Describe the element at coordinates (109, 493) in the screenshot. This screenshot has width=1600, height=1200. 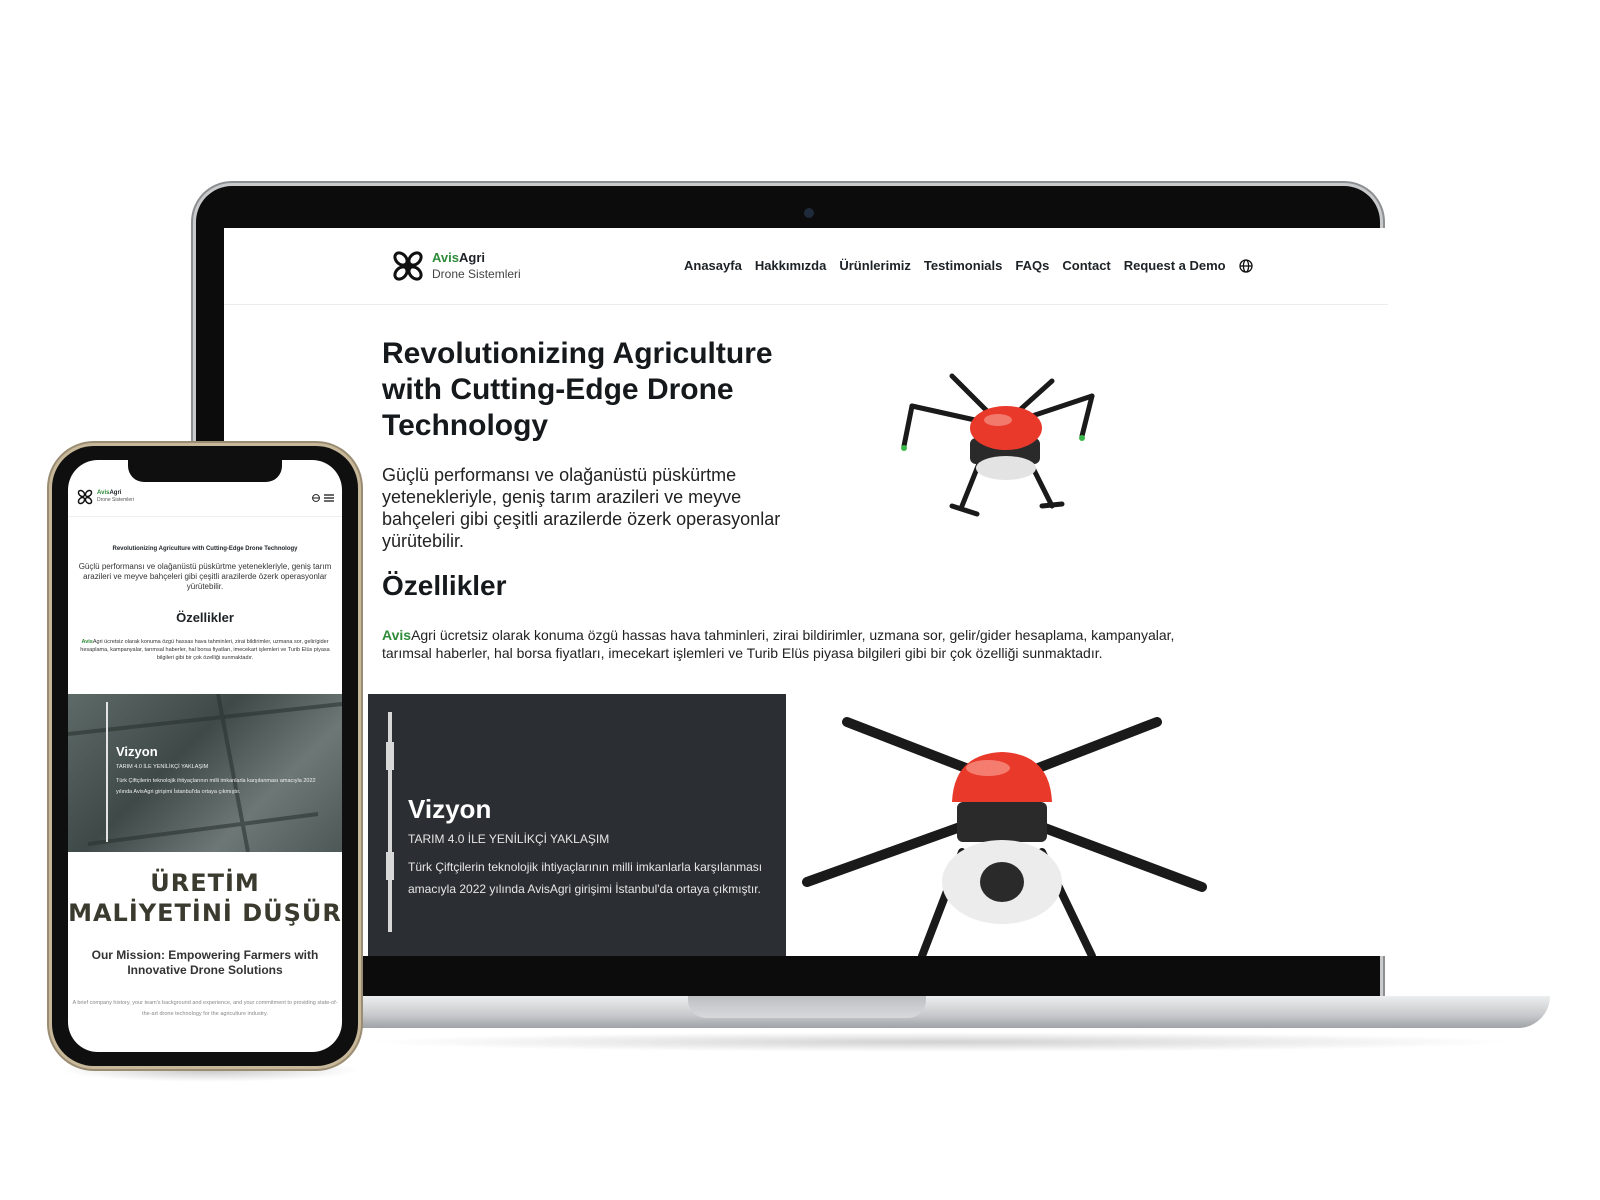
I see `mobile-brand-name: AvisAgri` at that location.